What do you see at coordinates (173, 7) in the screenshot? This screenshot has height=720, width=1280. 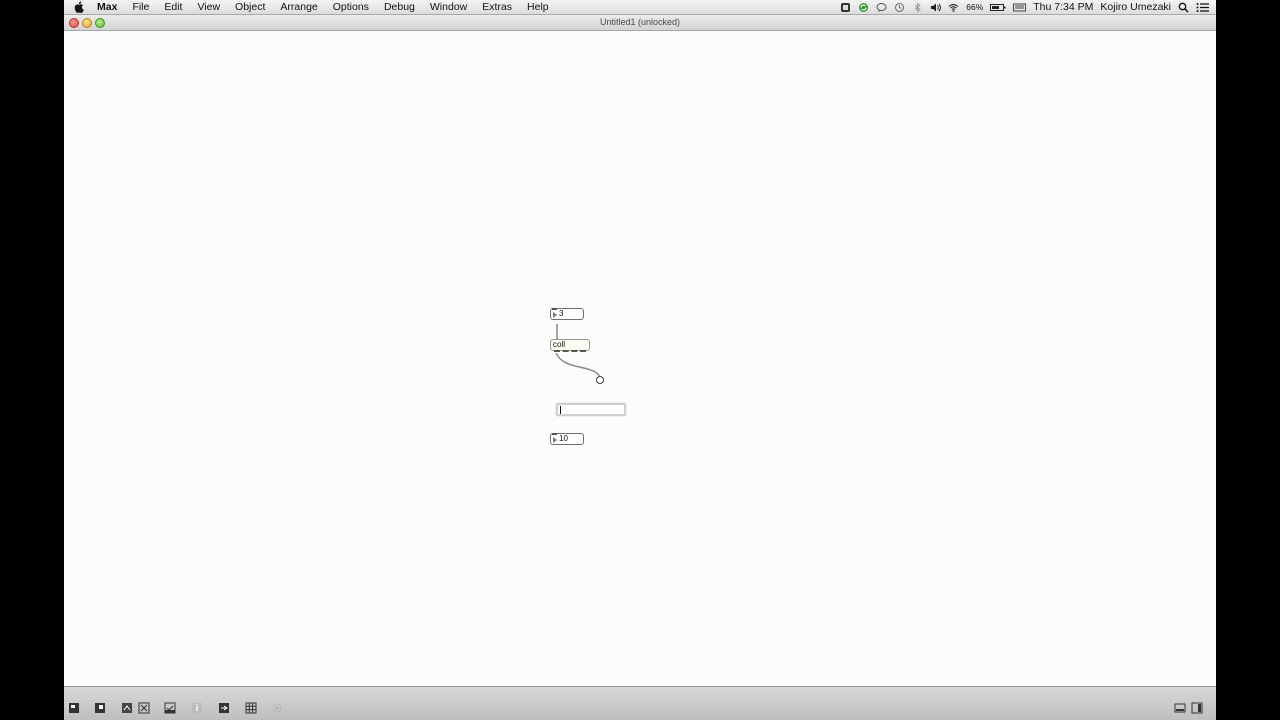 I see `menu-edit: Edit` at bounding box center [173, 7].